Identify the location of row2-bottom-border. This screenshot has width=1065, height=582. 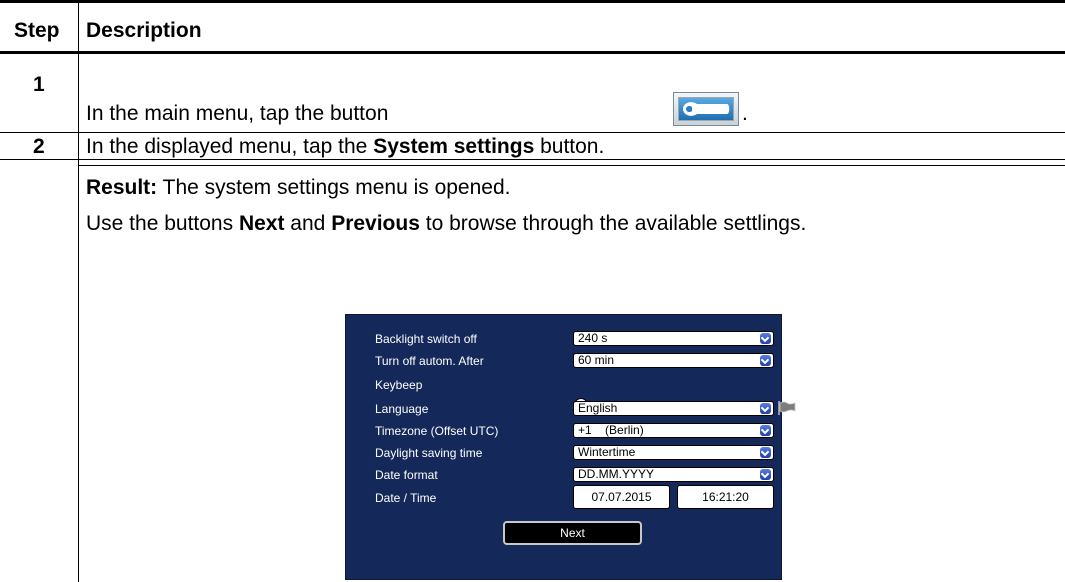
(532, 159).